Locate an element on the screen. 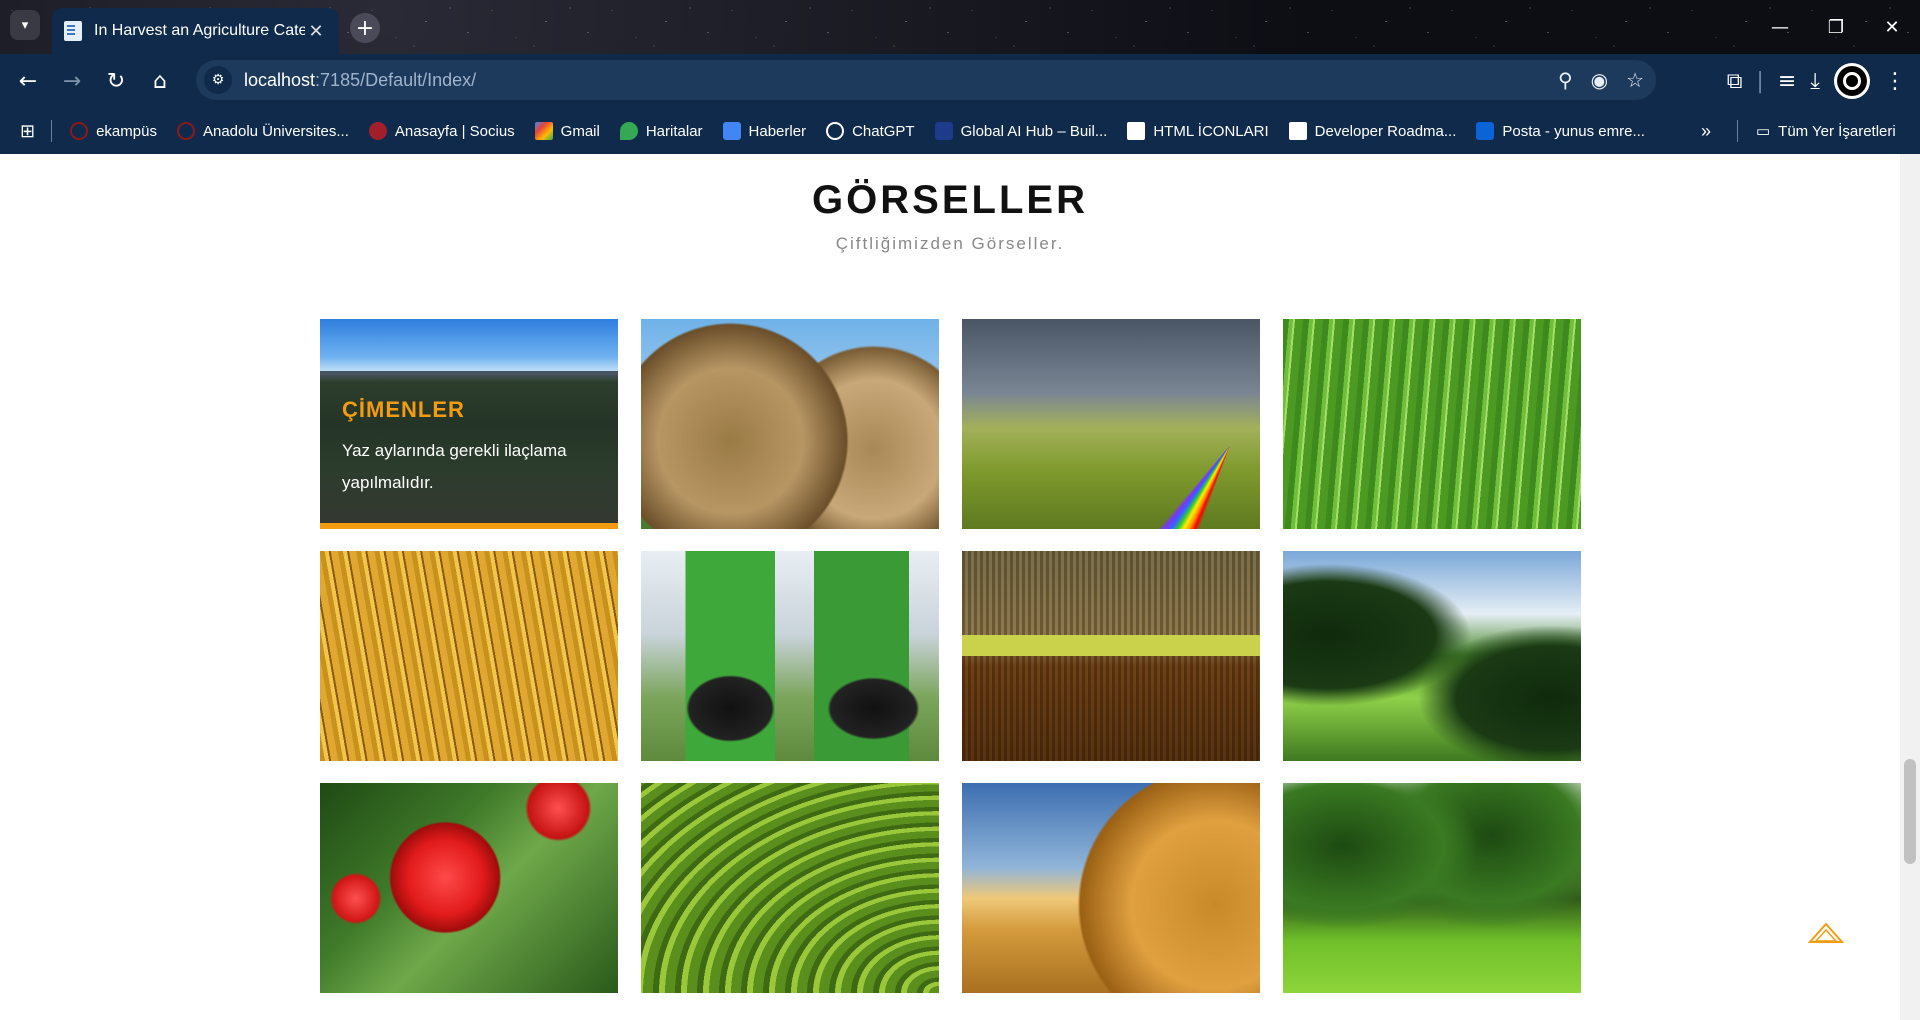 This screenshot has height=1020, width=1920. home-icon: ⌂ is located at coordinates (160, 81).